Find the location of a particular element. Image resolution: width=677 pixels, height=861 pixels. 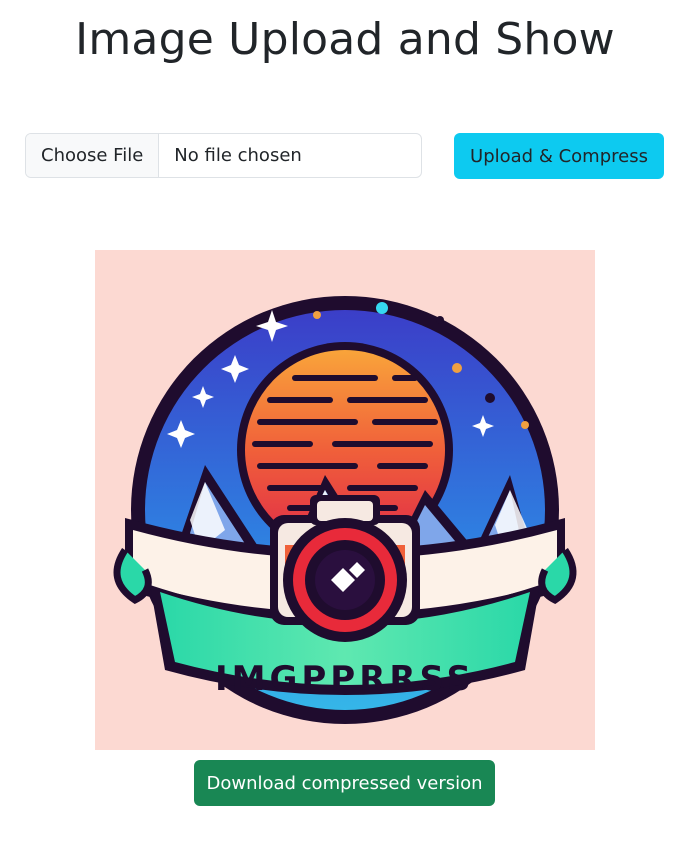

logo-text: IMGPPRRSS is located at coordinates (345, 679).